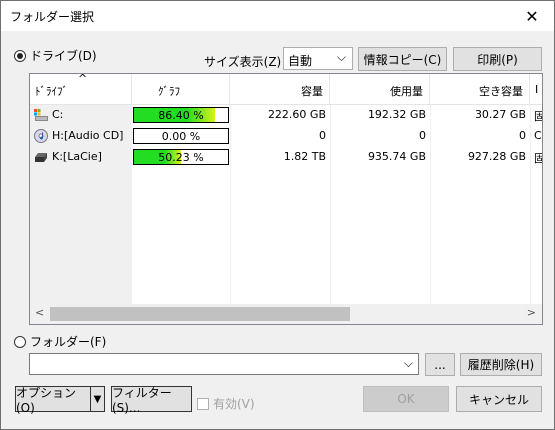  I want to click on extra-value: C, so click(538, 135).